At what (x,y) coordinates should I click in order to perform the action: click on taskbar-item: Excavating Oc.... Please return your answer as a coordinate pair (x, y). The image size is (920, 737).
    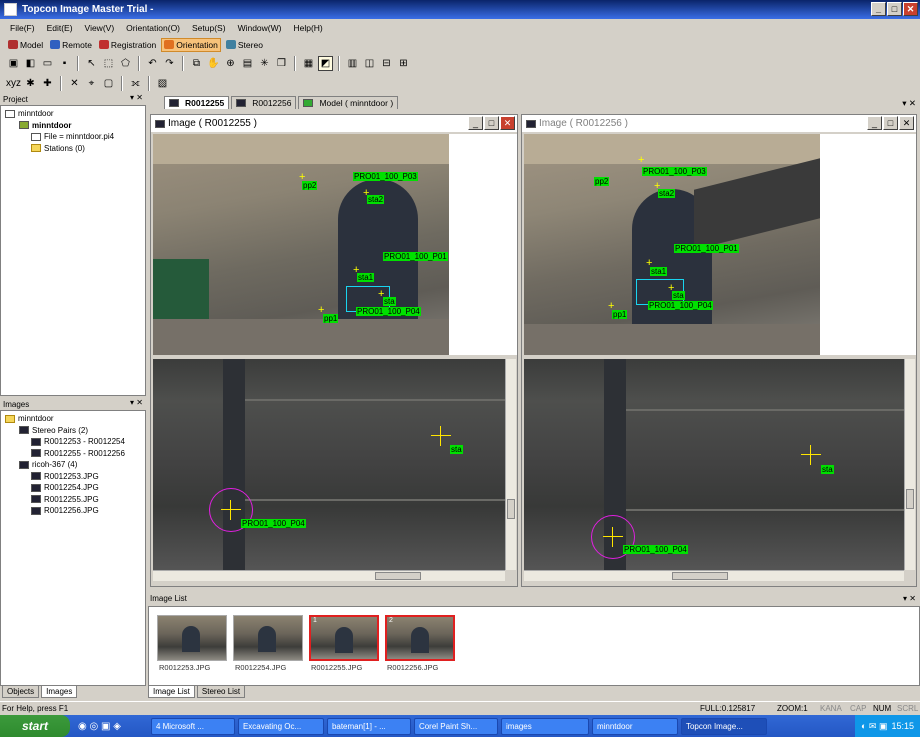
    Looking at the image, I should click on (280, 726).